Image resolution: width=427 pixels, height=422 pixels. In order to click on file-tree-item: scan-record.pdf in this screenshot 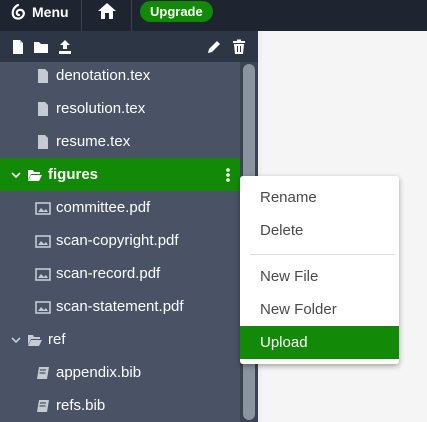, I will do `click(120, 273)`.